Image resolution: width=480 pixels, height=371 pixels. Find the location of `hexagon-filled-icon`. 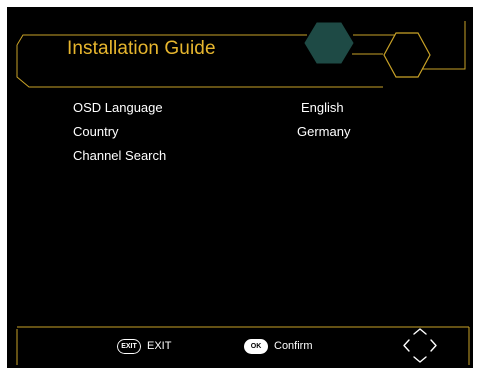

hexagon-filled-icon is located at coordinates (329, 43).